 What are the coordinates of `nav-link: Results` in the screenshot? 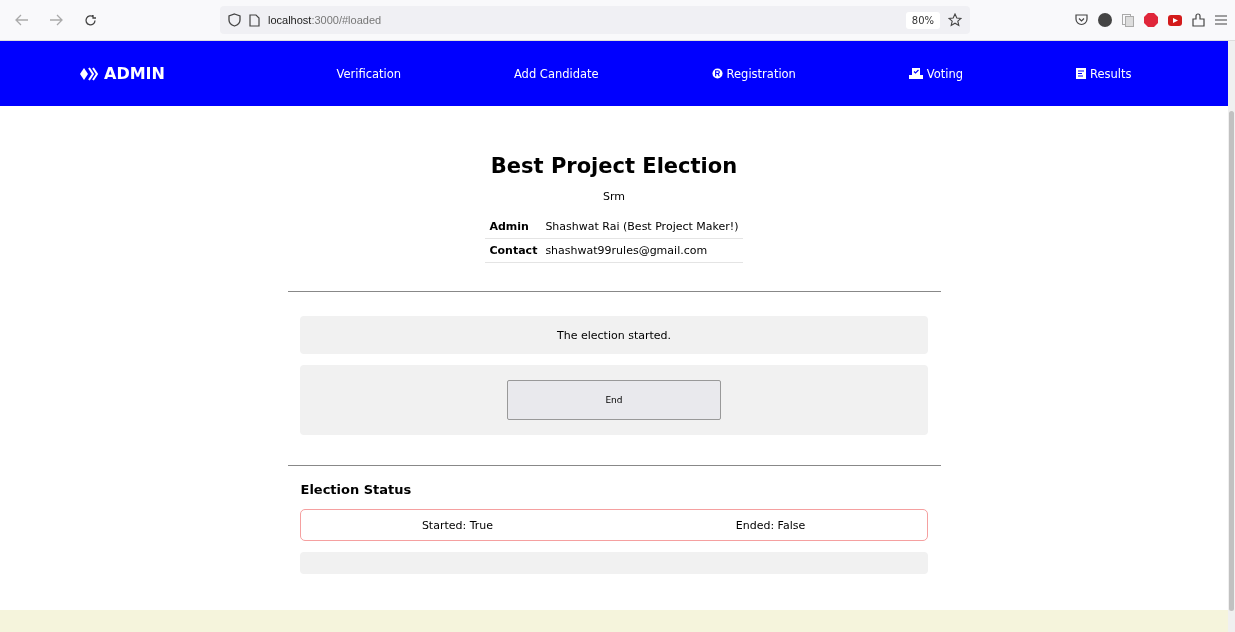 It's located at (1104, 73).